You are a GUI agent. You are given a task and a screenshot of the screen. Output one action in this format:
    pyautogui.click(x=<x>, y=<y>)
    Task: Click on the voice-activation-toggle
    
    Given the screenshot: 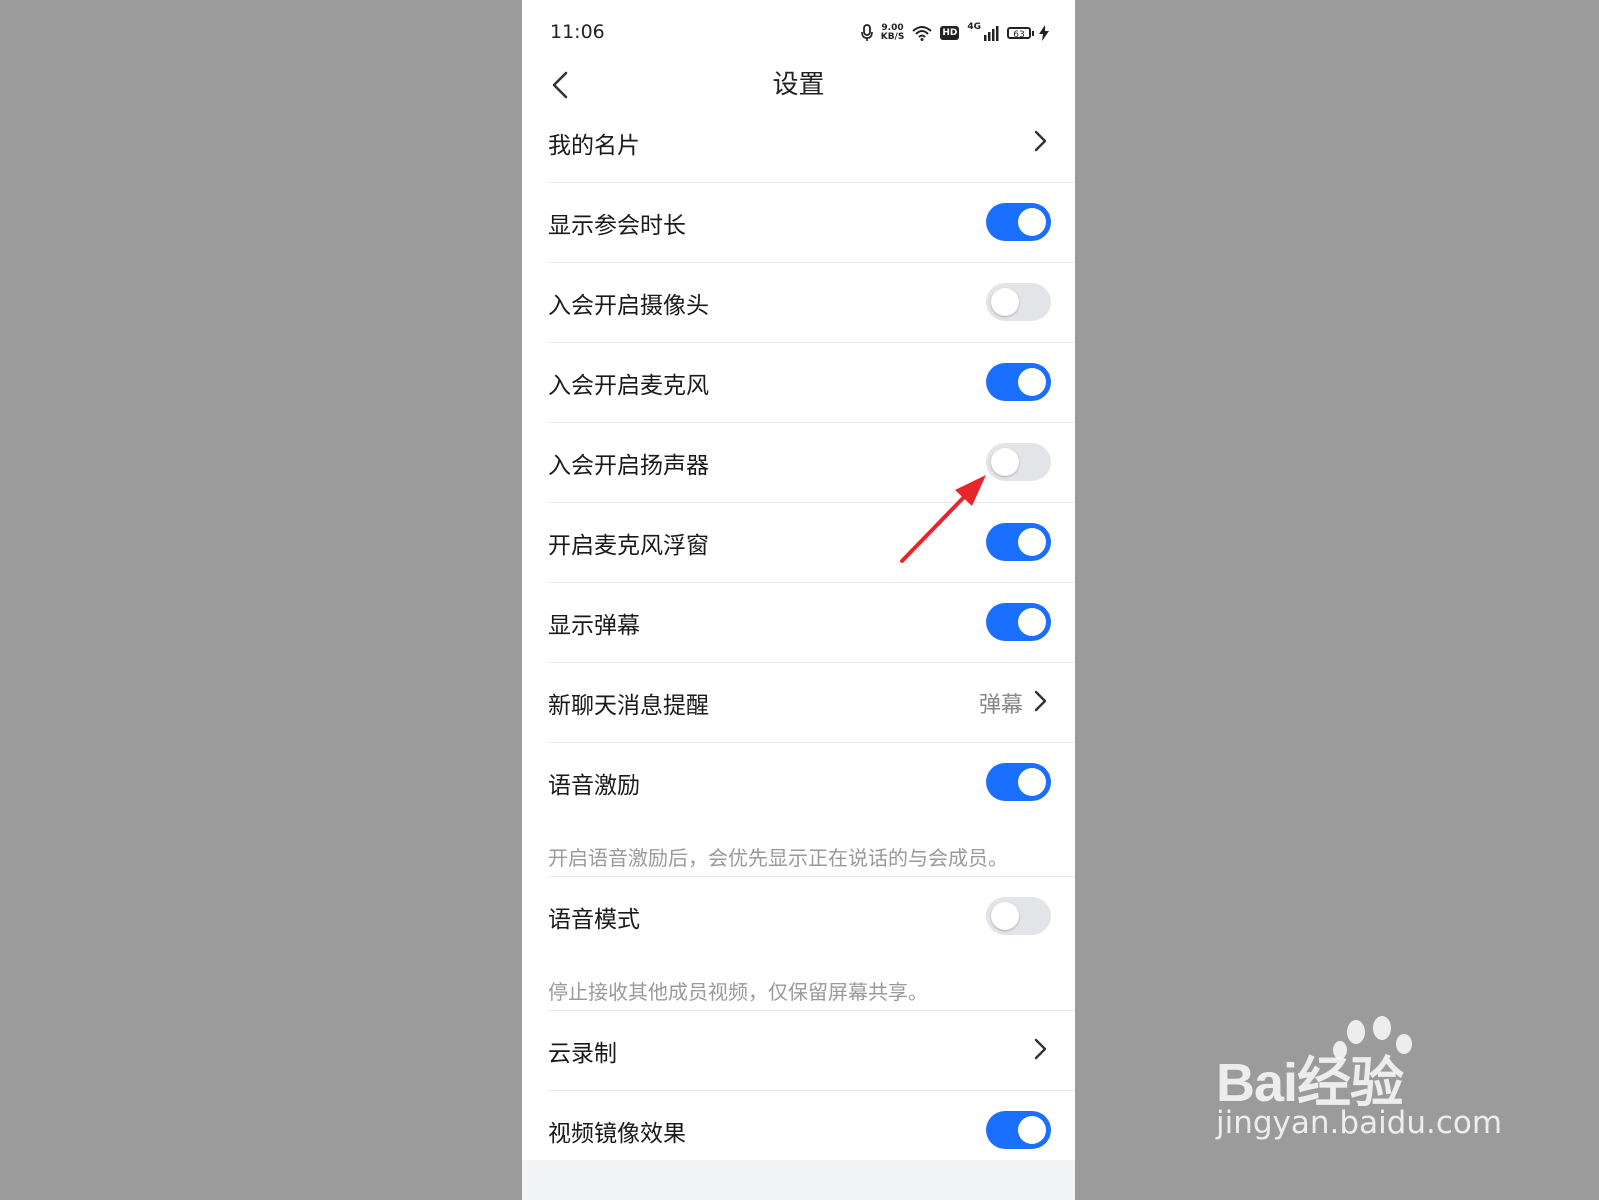 What is the action you would take?
    pyautogui.click(x=1018, y=782)
    